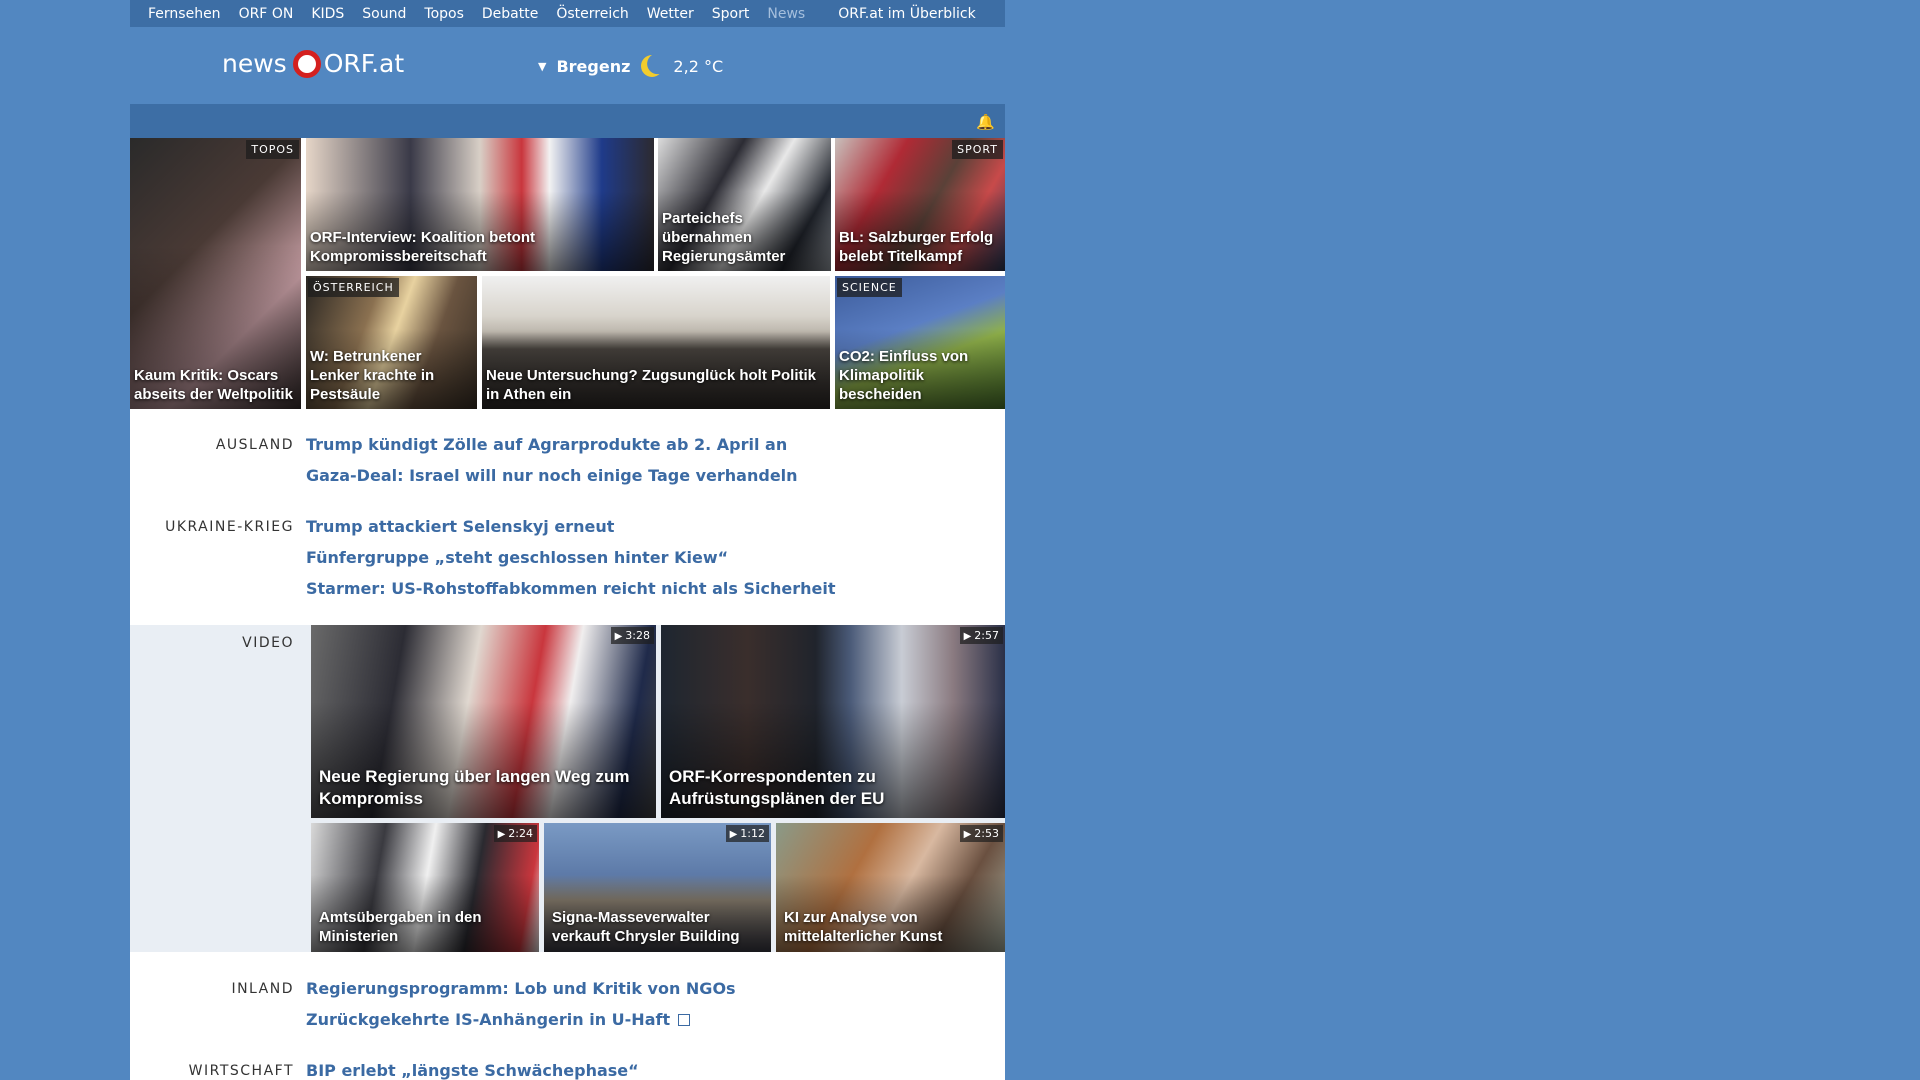  Describe the element at coordinates (567, 121) in the screenshot. I see `notification-bar: 🔔` at that location.